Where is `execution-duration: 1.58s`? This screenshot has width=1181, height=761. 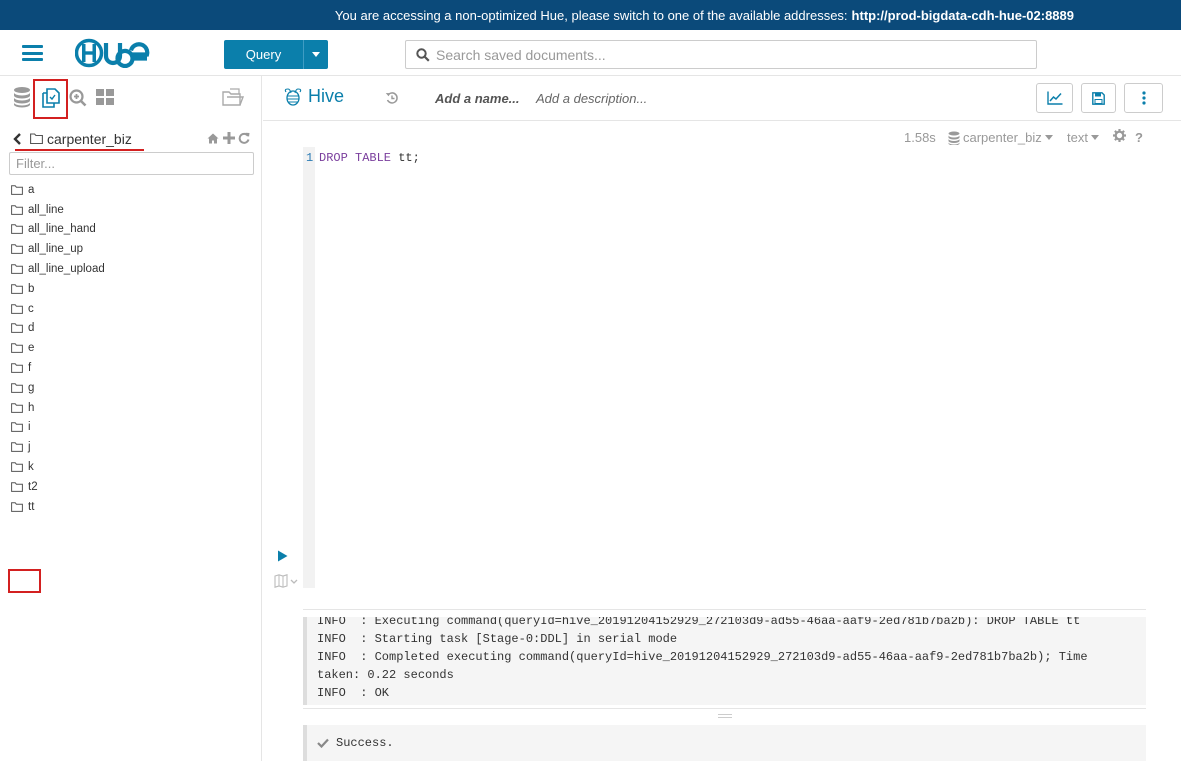
execution-duration: 1.58s is located at coordinates (920, 137).